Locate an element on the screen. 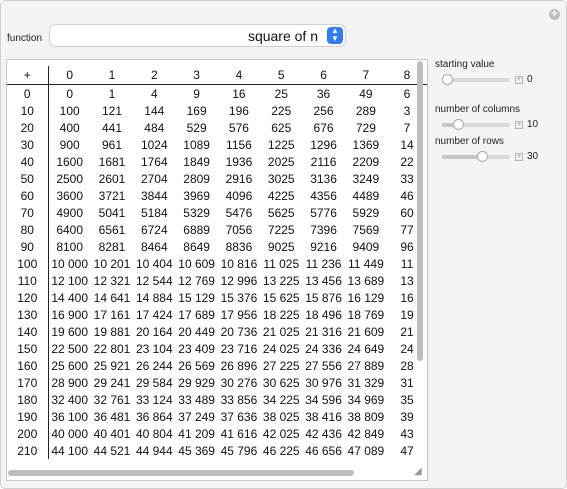 This screenshot has width=567, height=489. table-cell: 27 556 is located at coordinates (323, 365).